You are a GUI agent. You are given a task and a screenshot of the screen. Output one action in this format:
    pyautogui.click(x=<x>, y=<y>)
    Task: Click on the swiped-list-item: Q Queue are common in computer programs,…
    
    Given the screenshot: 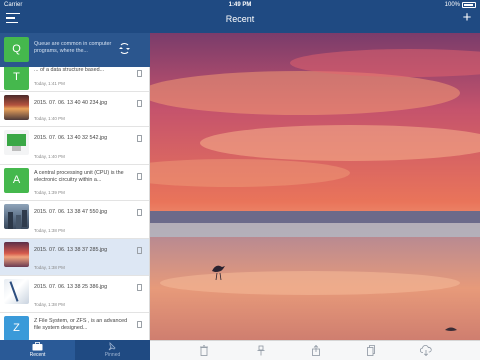 What is the action you would take?
    pyautogui.click(x=75, y=50)
    